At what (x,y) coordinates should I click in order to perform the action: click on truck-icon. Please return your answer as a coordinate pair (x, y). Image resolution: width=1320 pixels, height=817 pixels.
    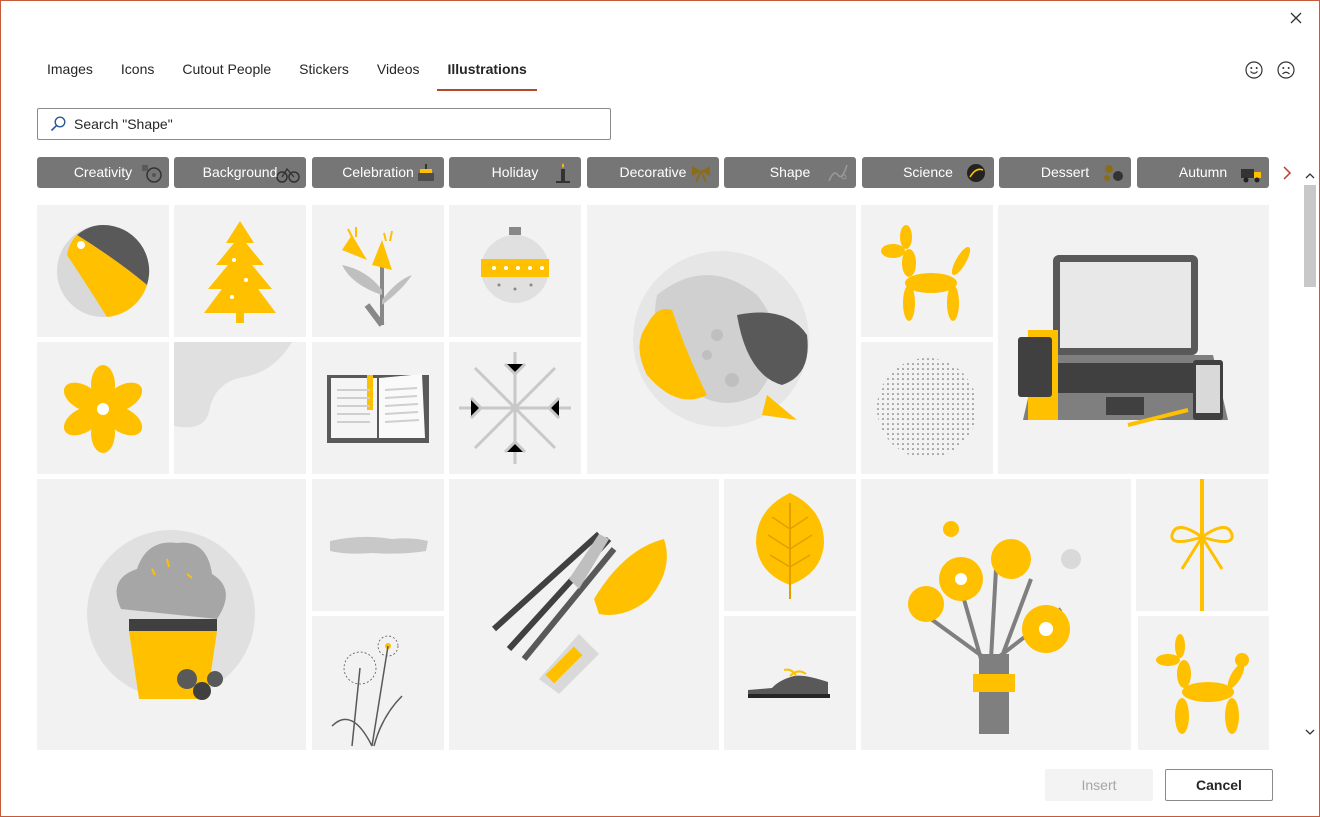
    Looking at the image, I should click on (1251, 176).